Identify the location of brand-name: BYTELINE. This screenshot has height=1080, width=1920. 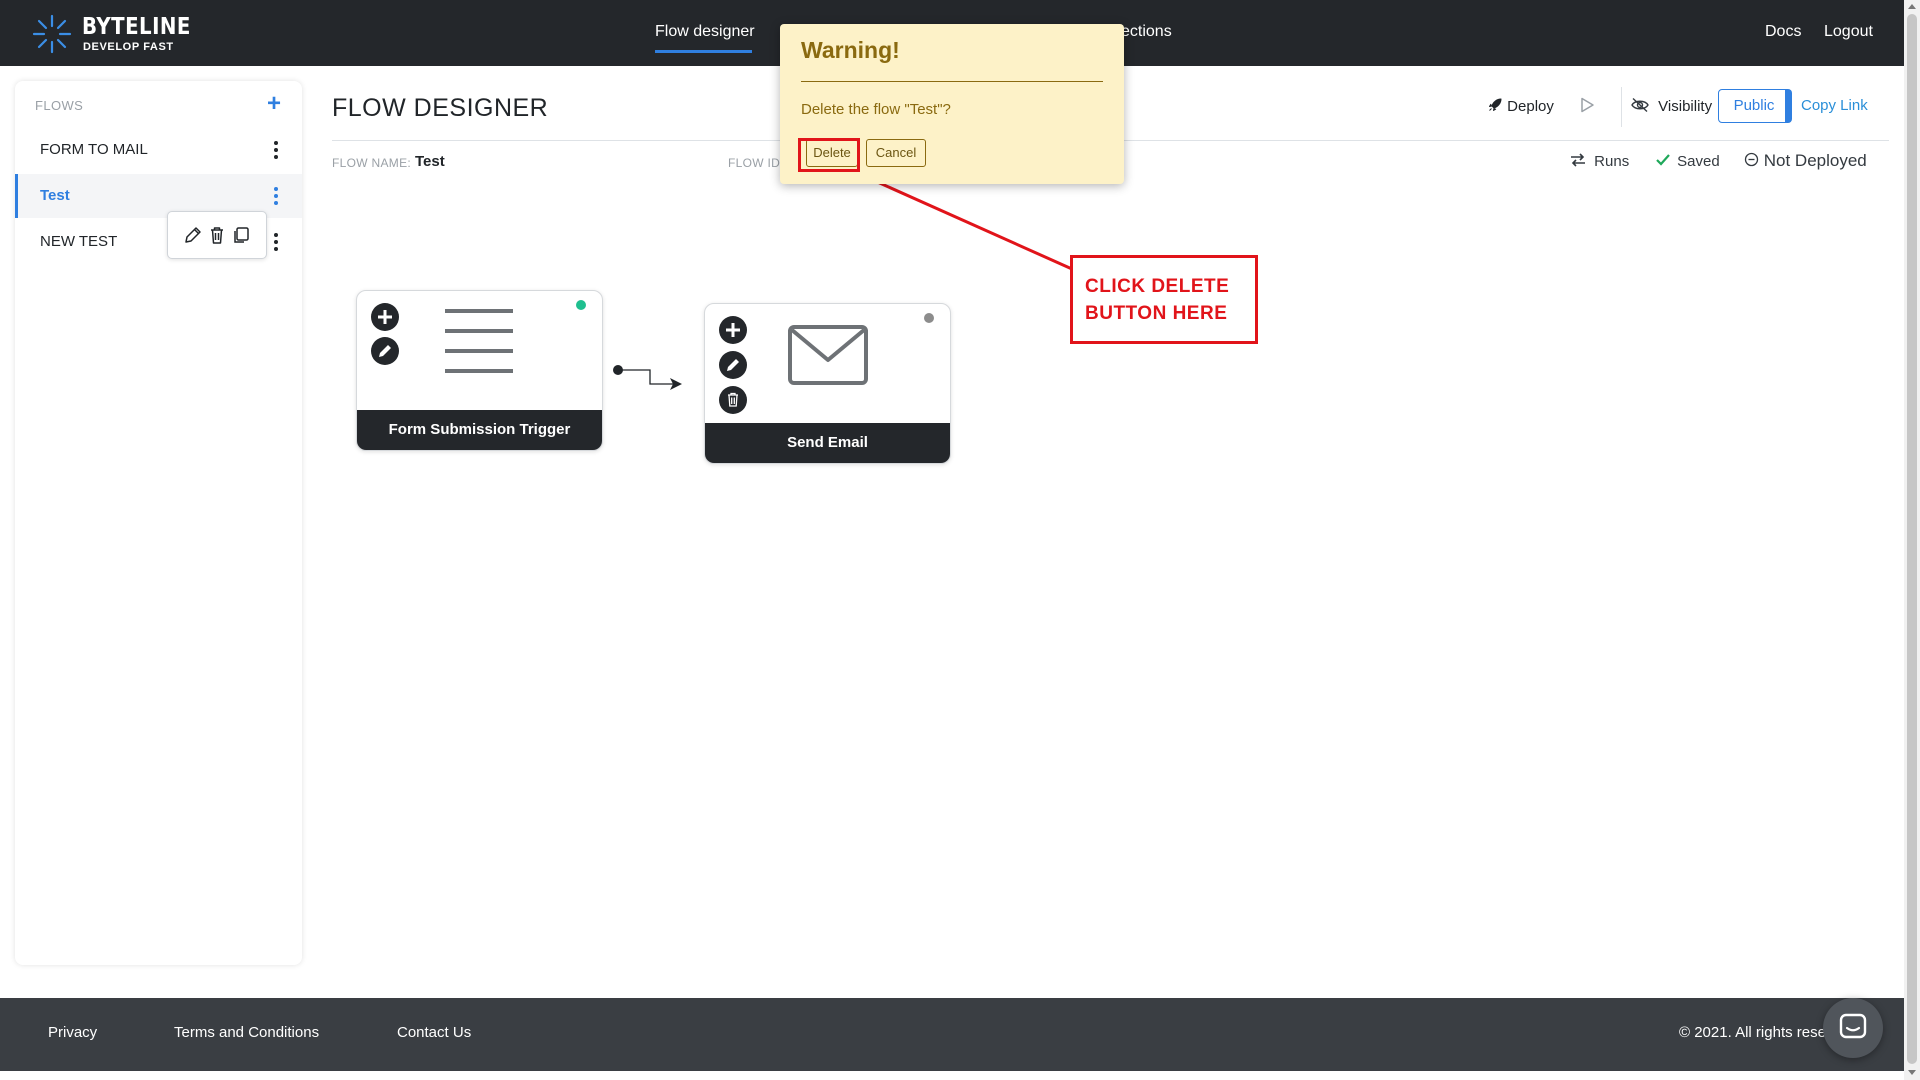
(136, 27).